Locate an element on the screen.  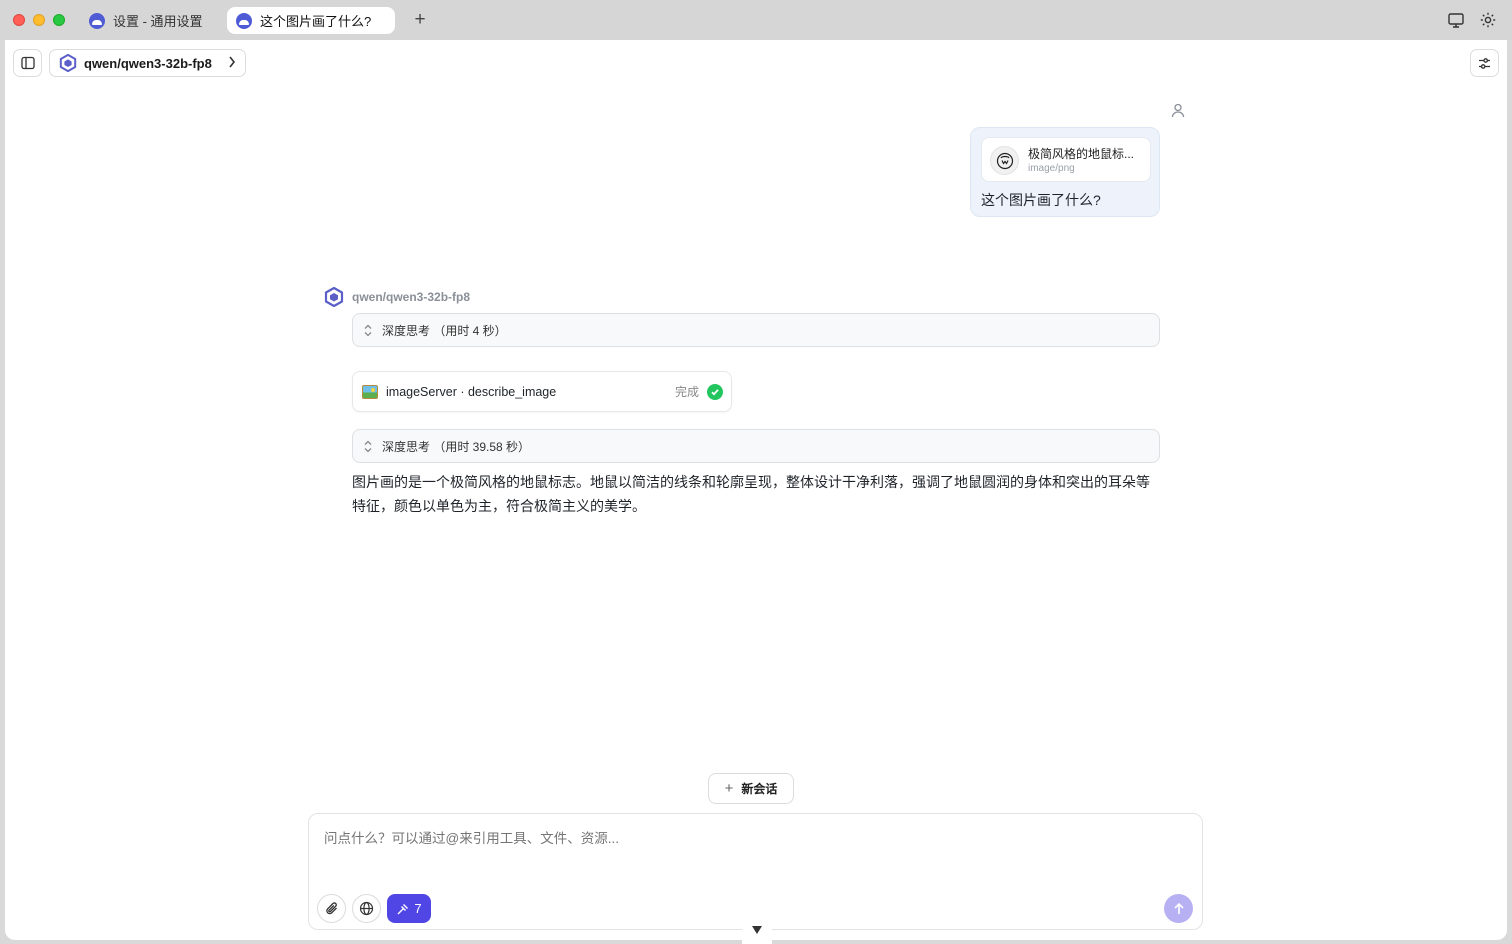
arrow-up-icon is located at coordinates (1178, 908).